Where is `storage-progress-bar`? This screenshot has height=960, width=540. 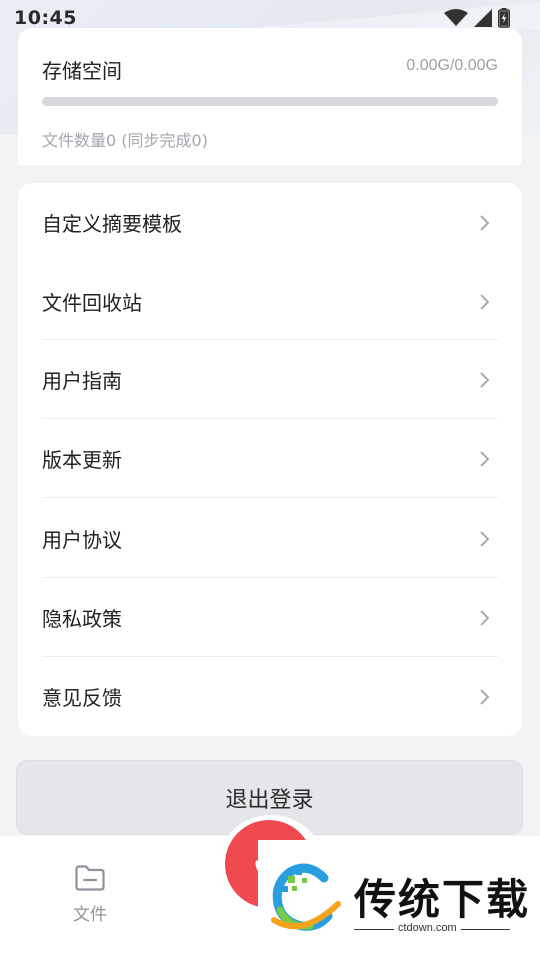 storage-progress-bar is located at coordinates (270, 101).